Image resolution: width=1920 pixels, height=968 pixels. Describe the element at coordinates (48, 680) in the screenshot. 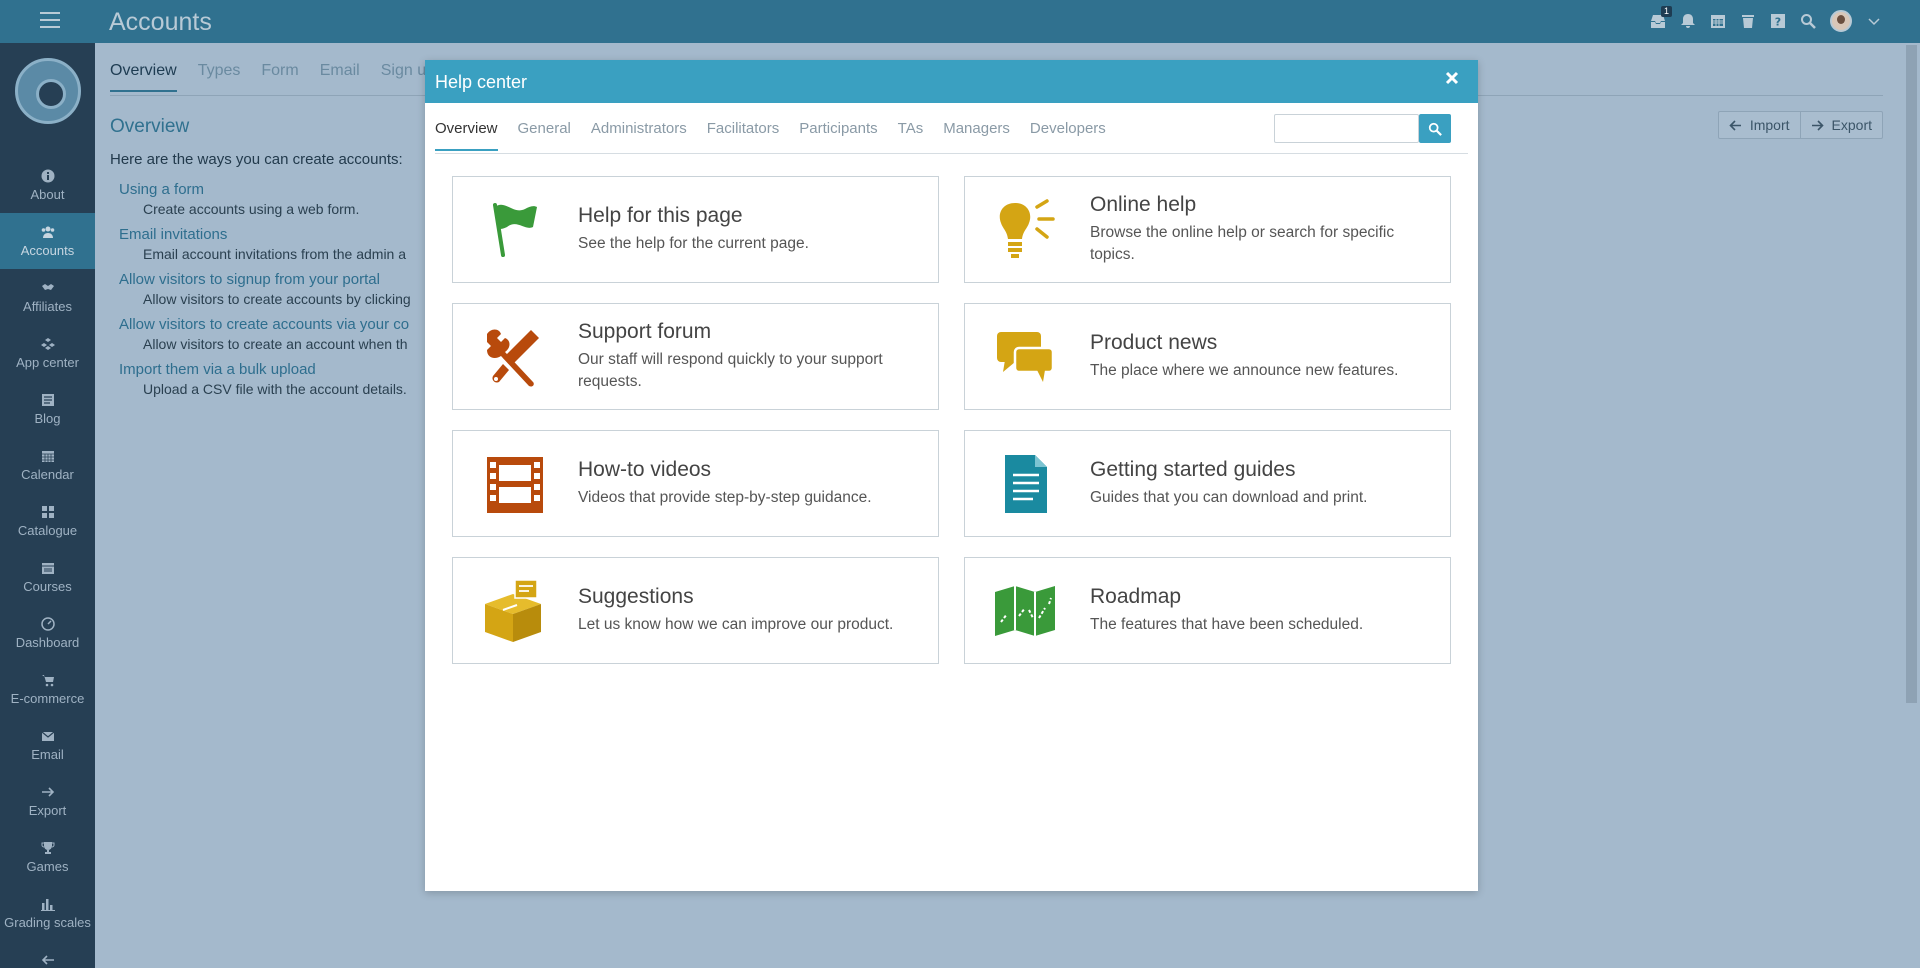

I see `cart-icon` at that location.